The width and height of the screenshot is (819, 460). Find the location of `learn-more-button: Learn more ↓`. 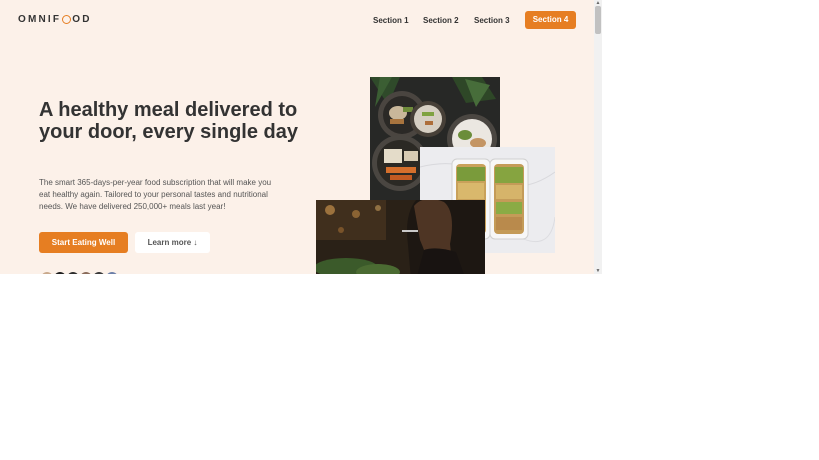

learn-more-button: Learn more ↓ is located at coordinates (172, 242).